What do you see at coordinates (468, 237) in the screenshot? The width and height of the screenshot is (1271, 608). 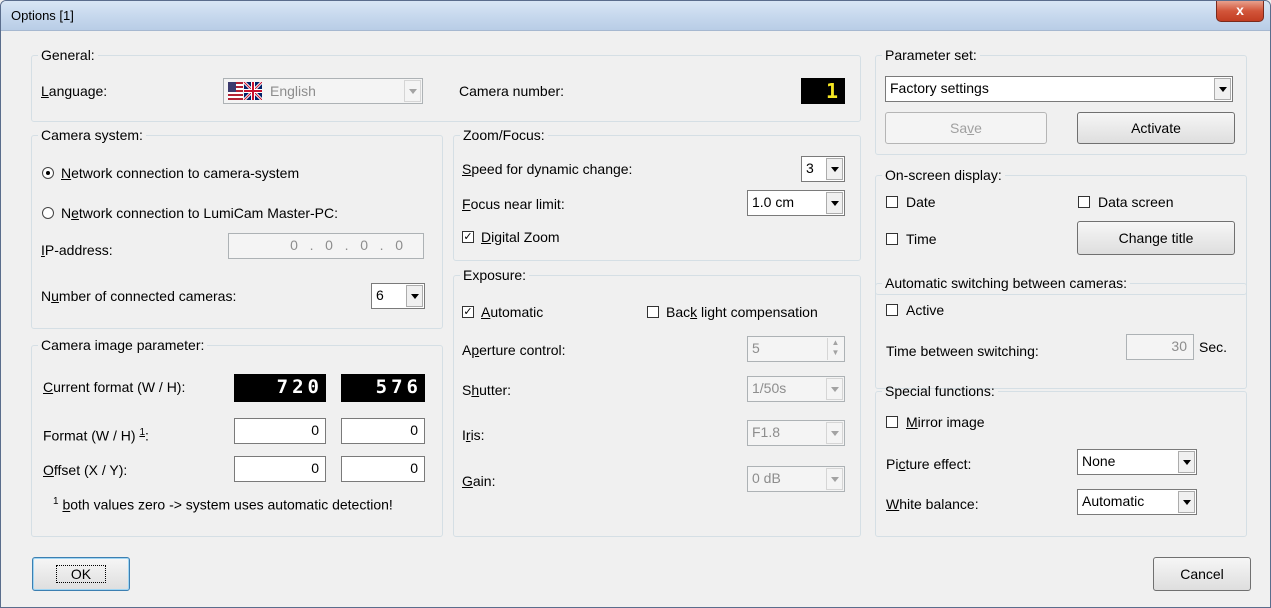 I see `digital-zoom-checkbox: ✓` at bounding box center [468, 237].